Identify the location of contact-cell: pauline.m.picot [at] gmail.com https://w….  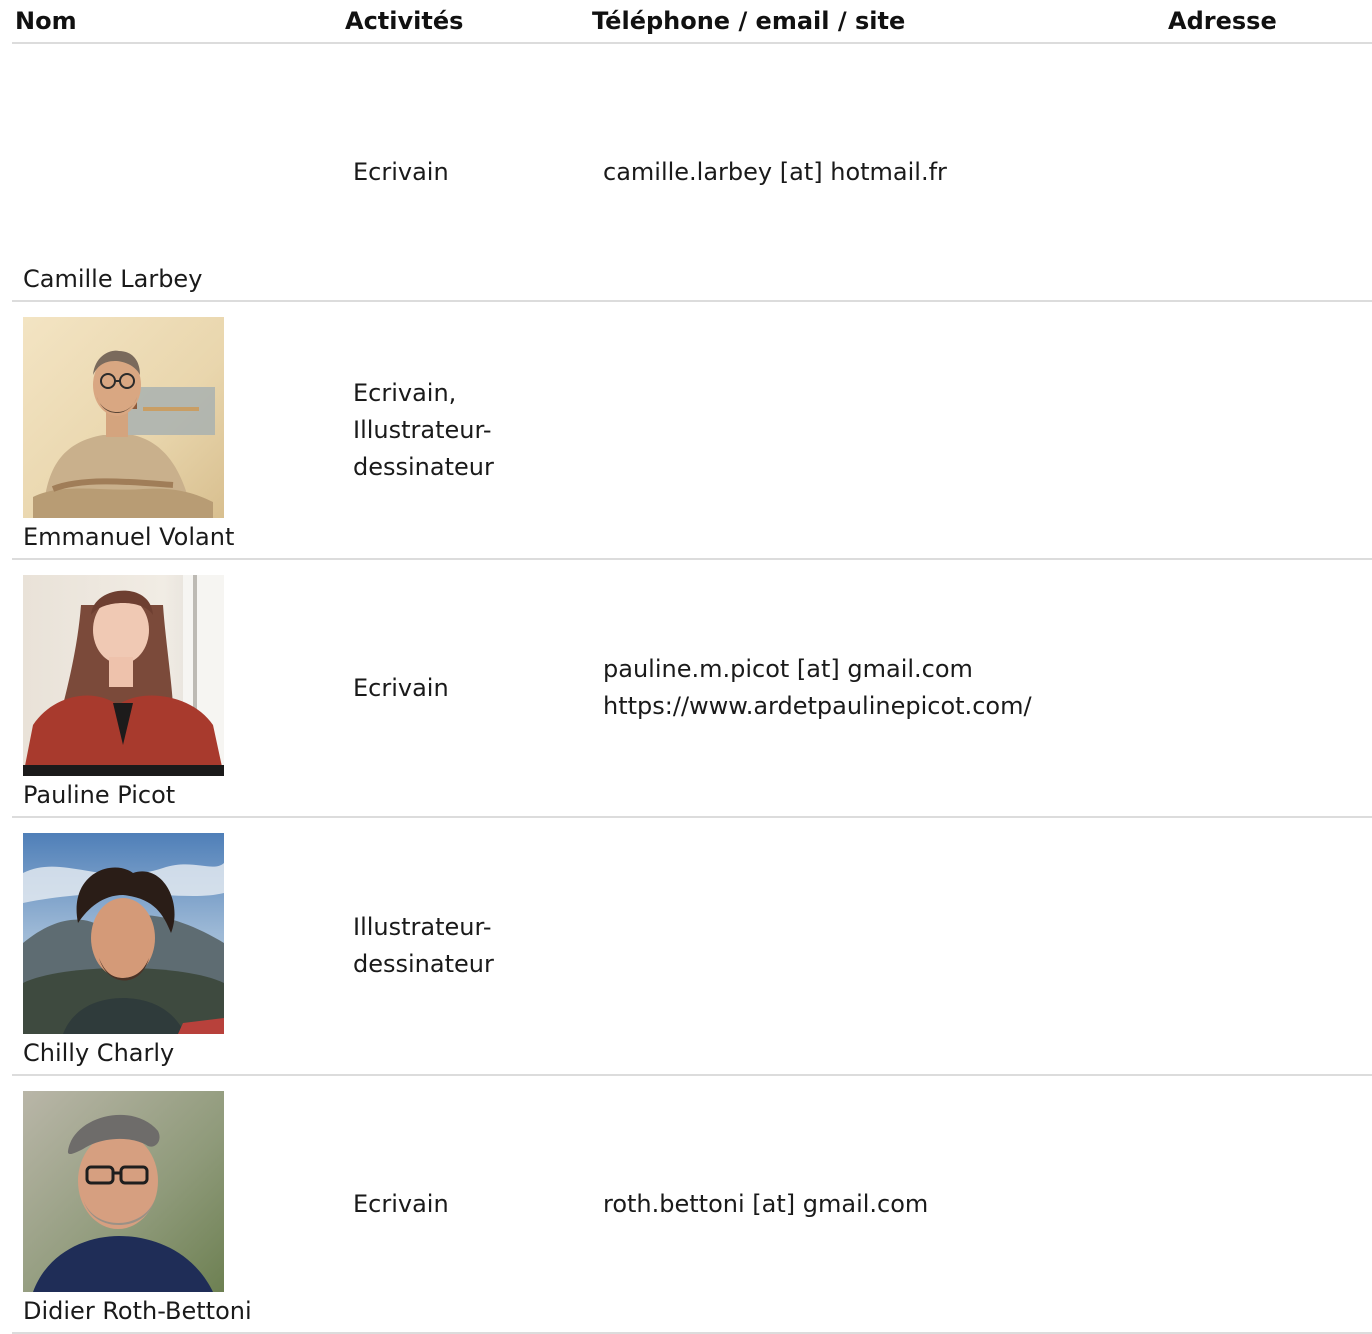
(878, 688).